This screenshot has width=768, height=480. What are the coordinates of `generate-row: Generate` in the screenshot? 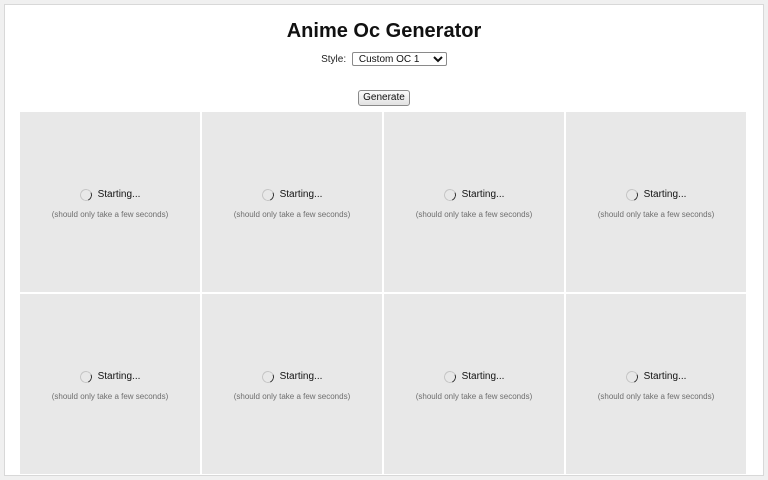 It's located at (384, 96).